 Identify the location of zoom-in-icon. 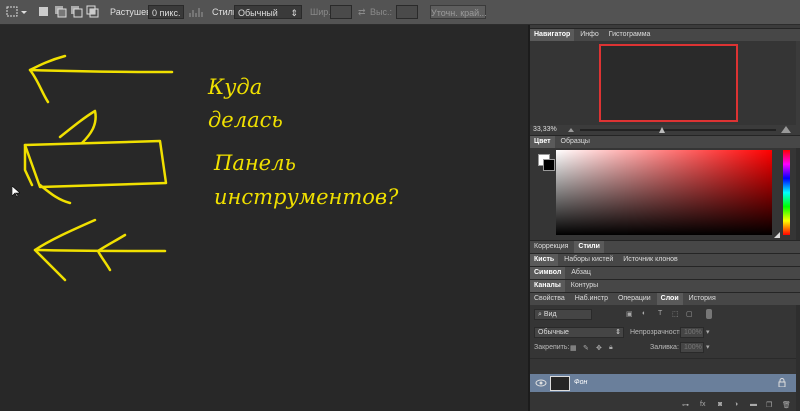
(786, 130).